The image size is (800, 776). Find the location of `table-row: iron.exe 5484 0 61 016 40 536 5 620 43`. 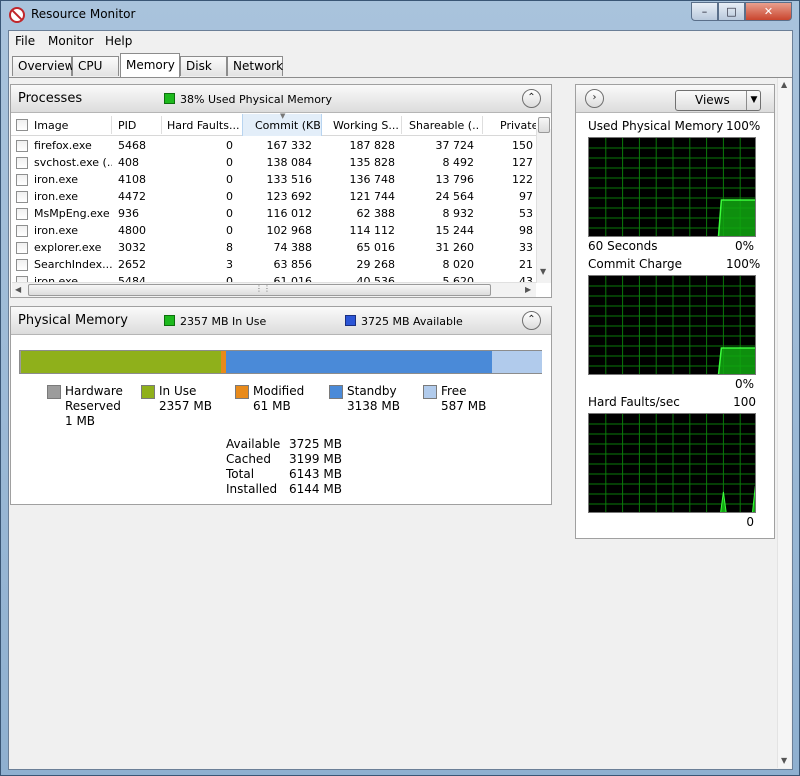

table-row: iron.exe 5484 0 61 016 40 536 5 620 43 is located at coordinates (274, 277).